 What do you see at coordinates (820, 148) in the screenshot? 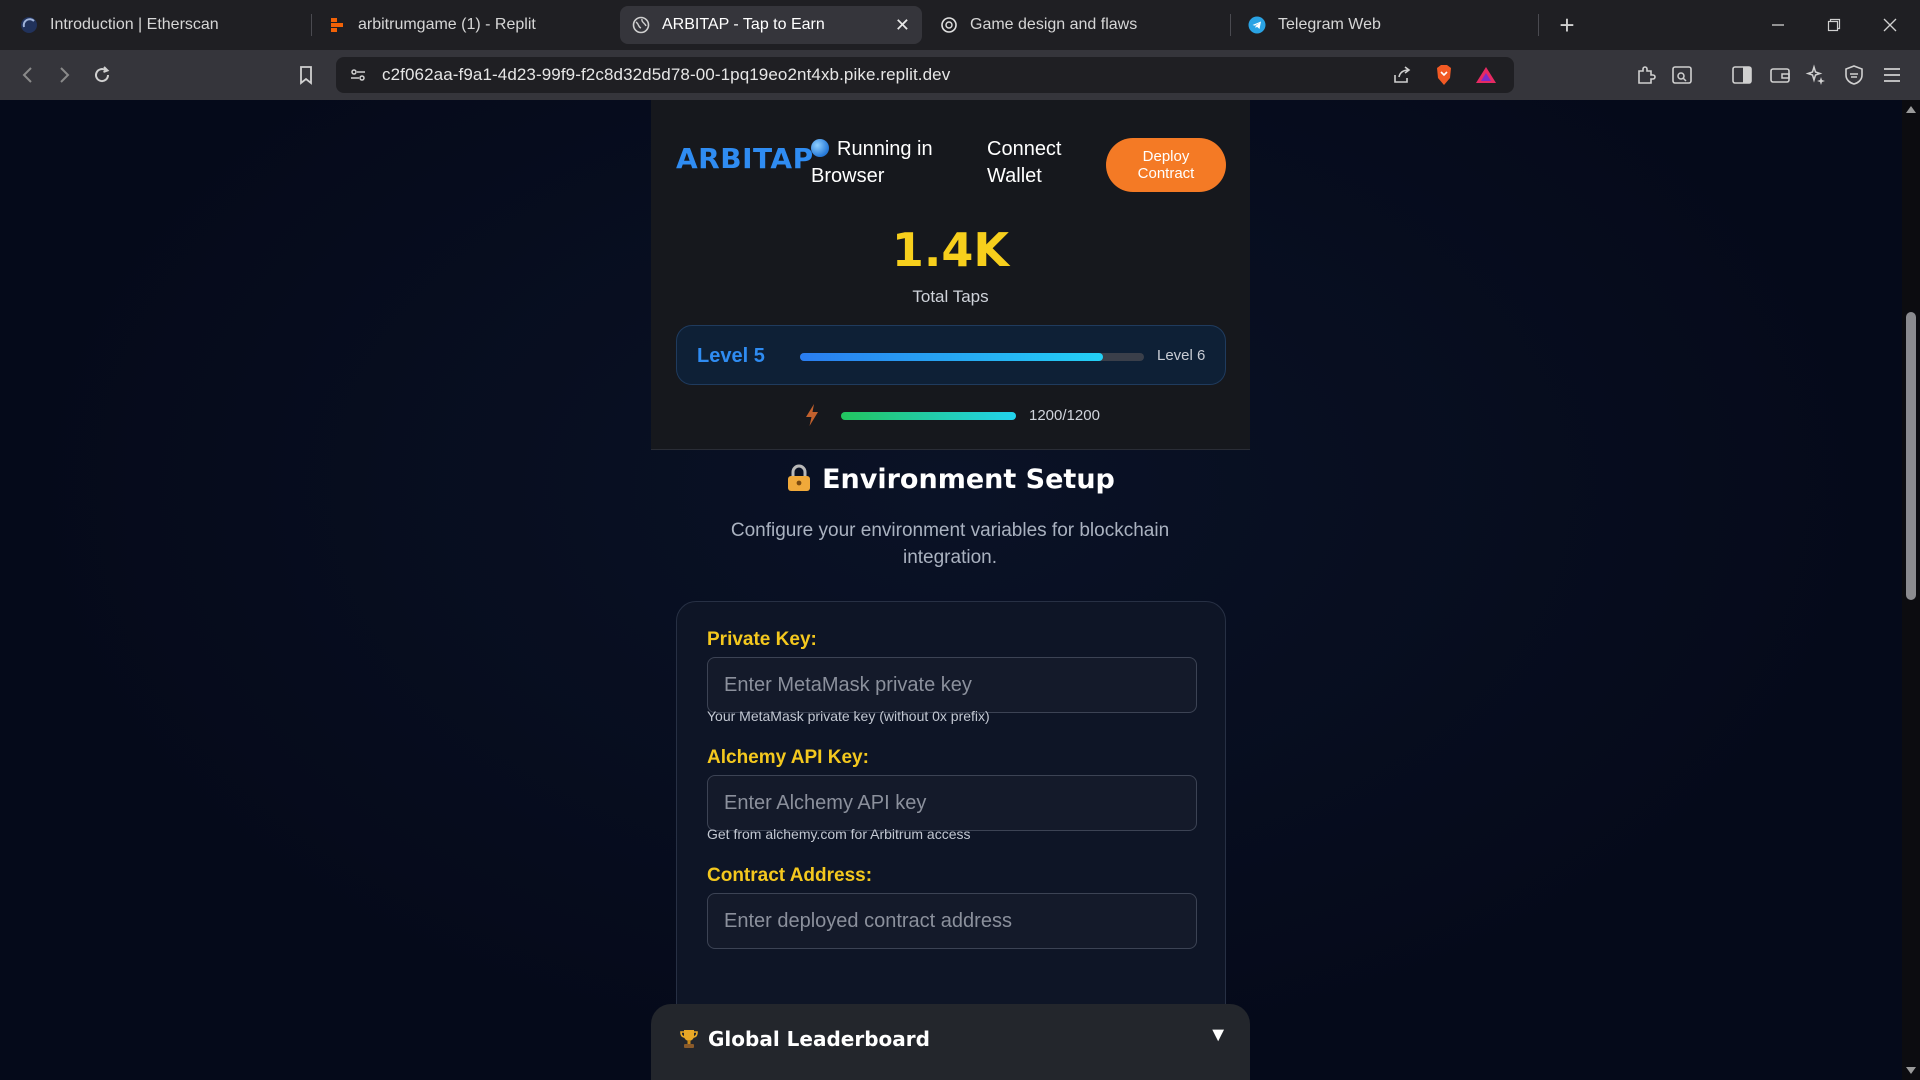
I see `status-dot-icon` at bounding box center [820, 148].